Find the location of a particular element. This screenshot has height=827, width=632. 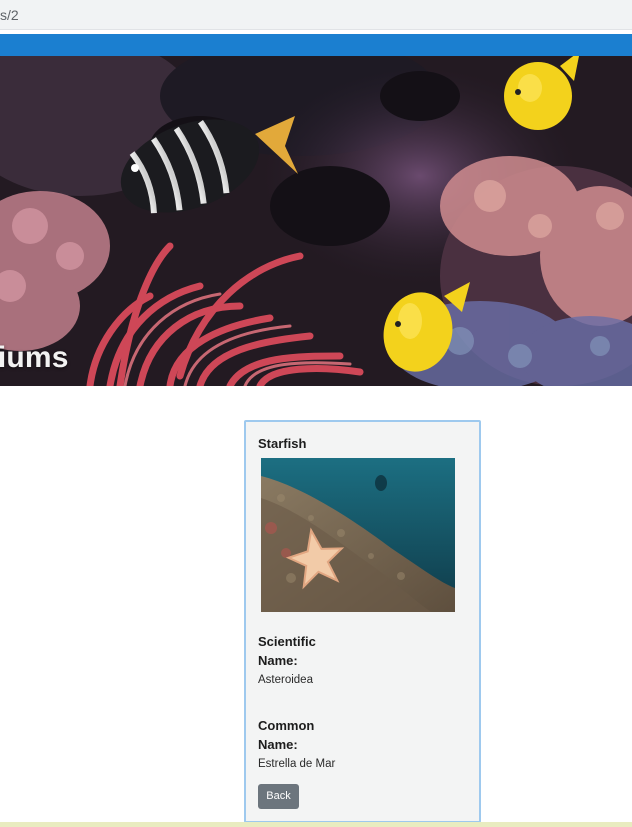

scientific-name-label: Scientific Name: is located at coordinates (287, 651).